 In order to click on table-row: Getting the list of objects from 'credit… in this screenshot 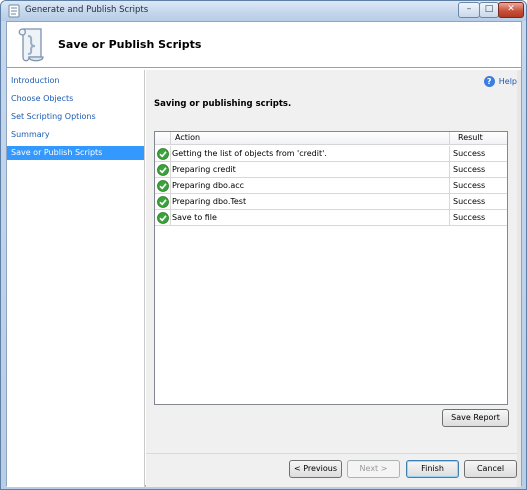, I will do `click(331, 154)`.